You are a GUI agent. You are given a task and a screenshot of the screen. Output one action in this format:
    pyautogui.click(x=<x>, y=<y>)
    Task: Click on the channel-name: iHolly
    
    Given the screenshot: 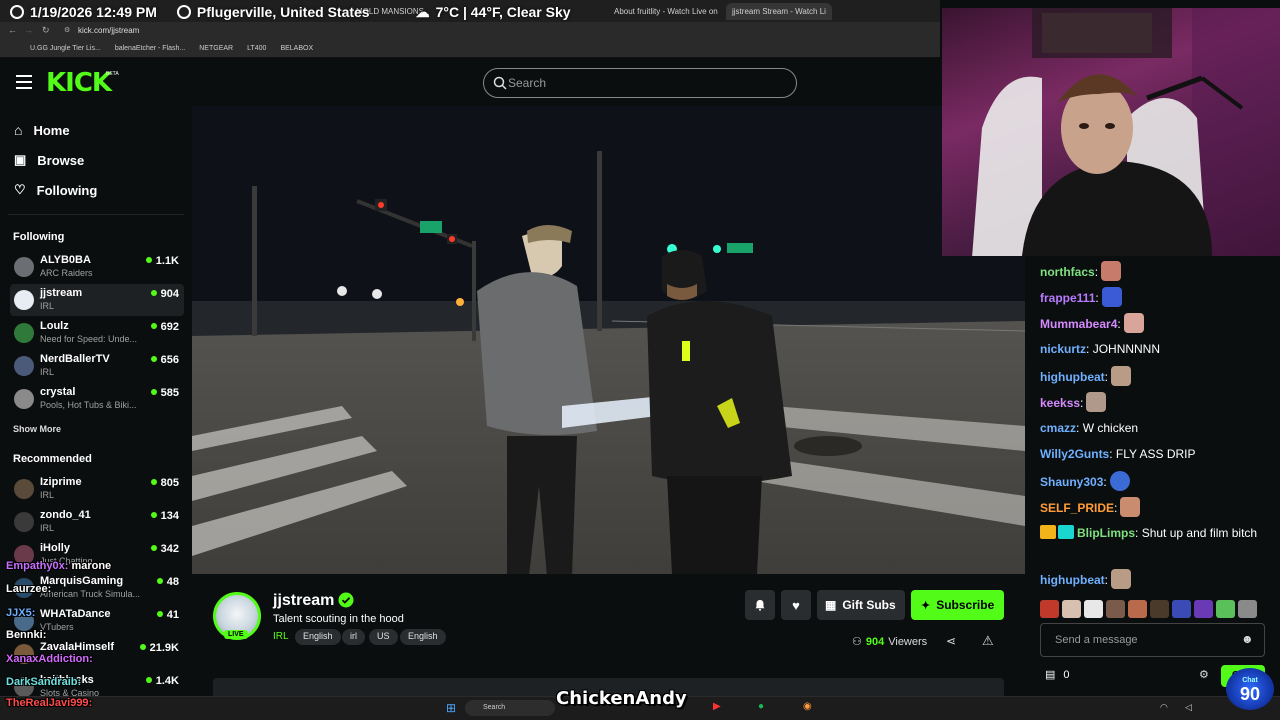 What is the action you would take?
    pyautogui.click(x=55, y=548)
    